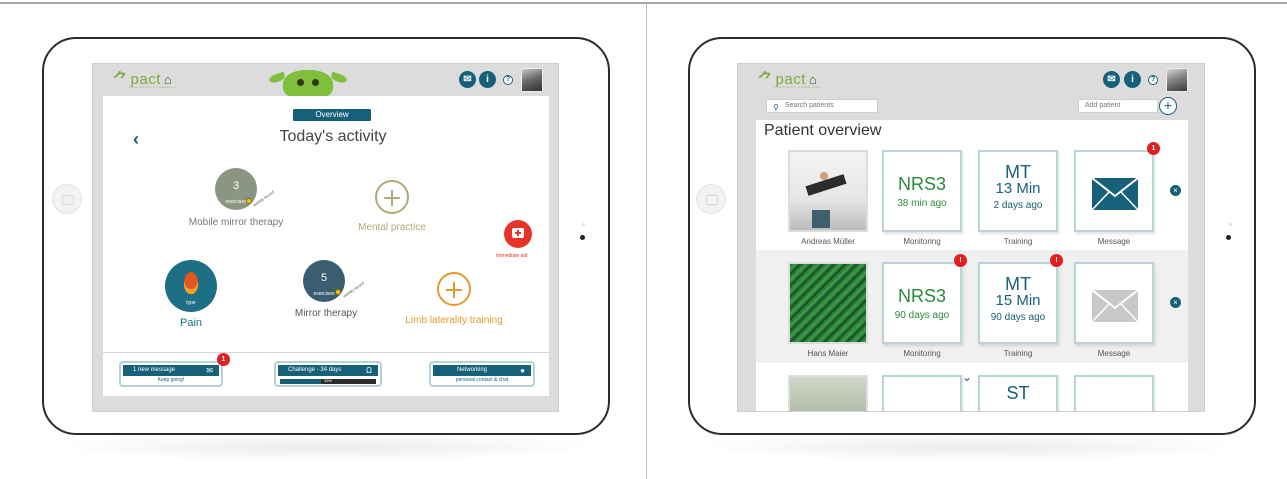 This screenshot has height=479, width=1287. Describe the element at coordinates (482, 380) in the screenshot. I see `networking-card-sub: personal contact & chat` at that location.